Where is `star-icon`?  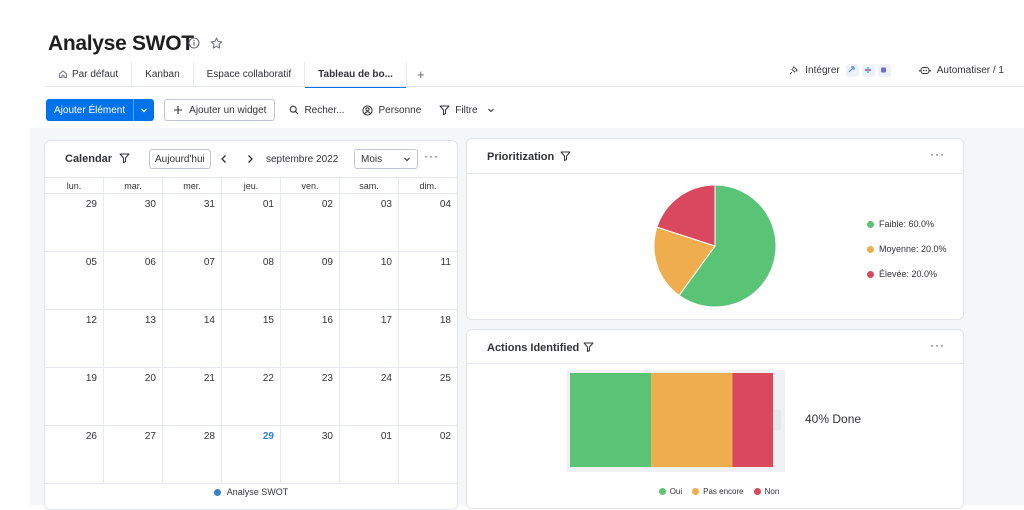
star-icon is located at coordinates (216, 43).